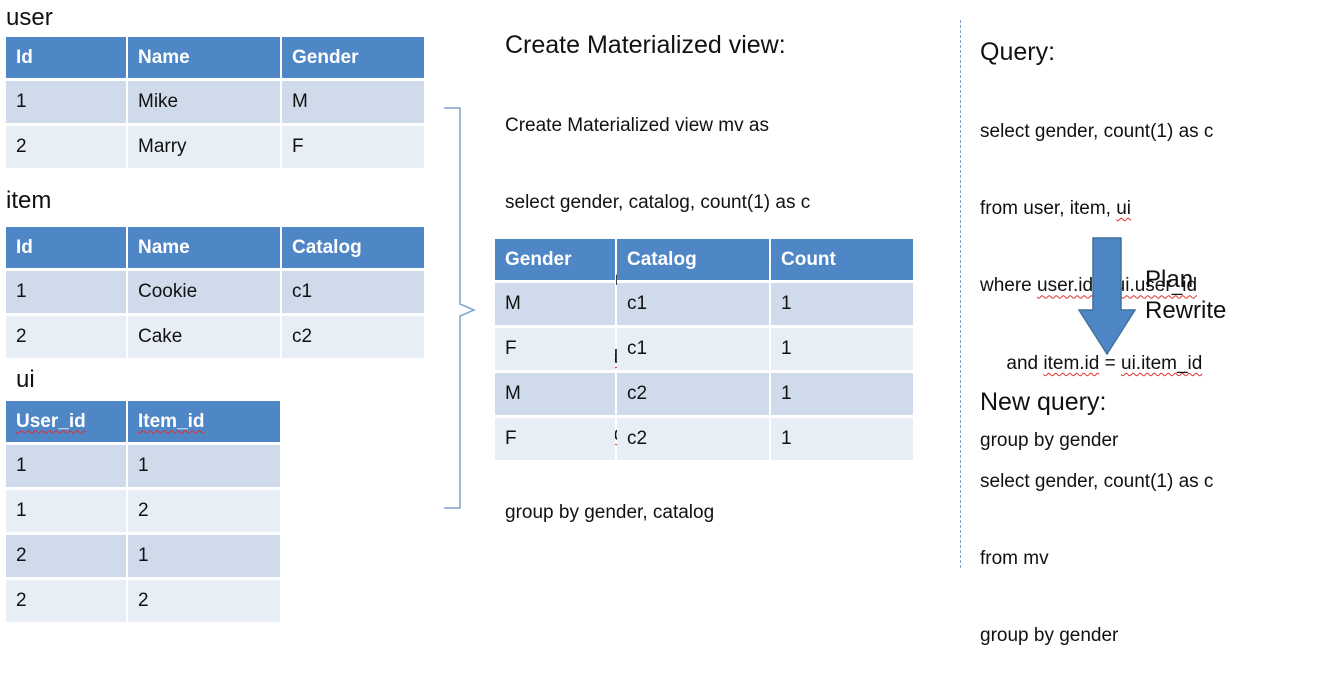 Image resolution: width=1317 pixels, height=675 pixels. I want to click on sql-text: select gender, catalog, count(1) as c, so click(658, 202).